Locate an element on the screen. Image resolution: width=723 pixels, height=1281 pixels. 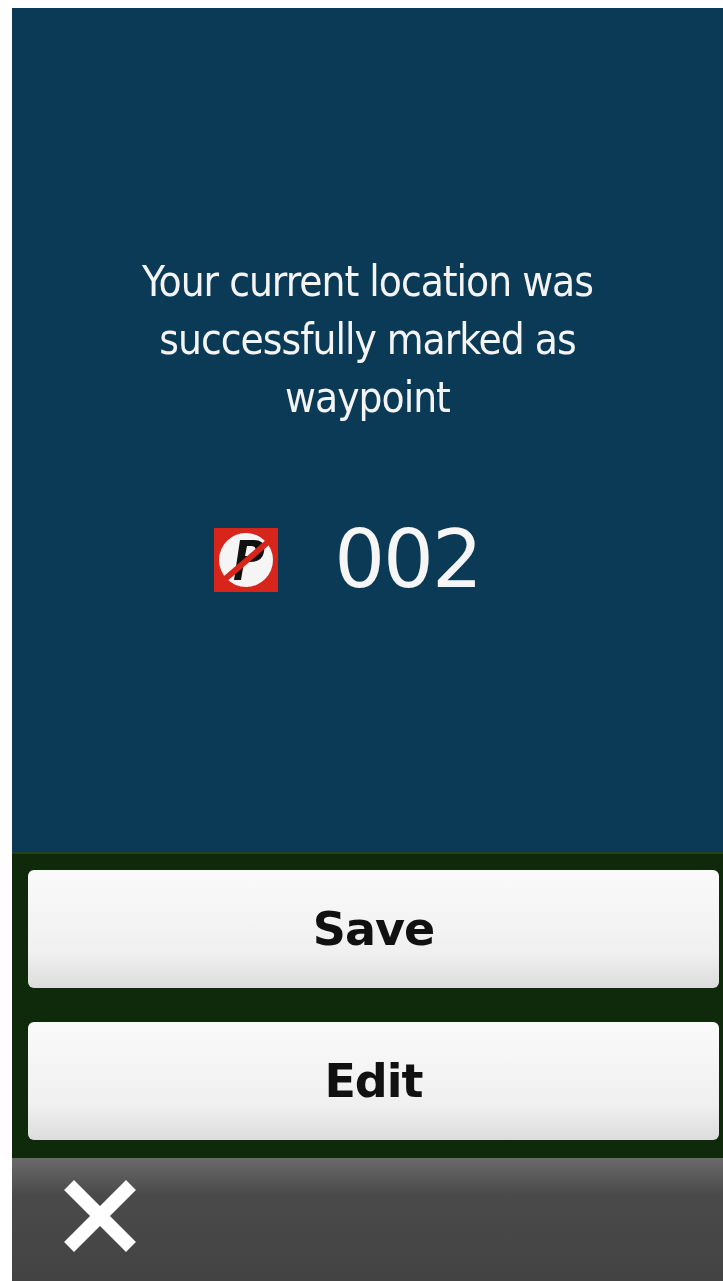
confirmation-message: Your current location was successfully marked as waypoint is located at coordinates (367, 340).